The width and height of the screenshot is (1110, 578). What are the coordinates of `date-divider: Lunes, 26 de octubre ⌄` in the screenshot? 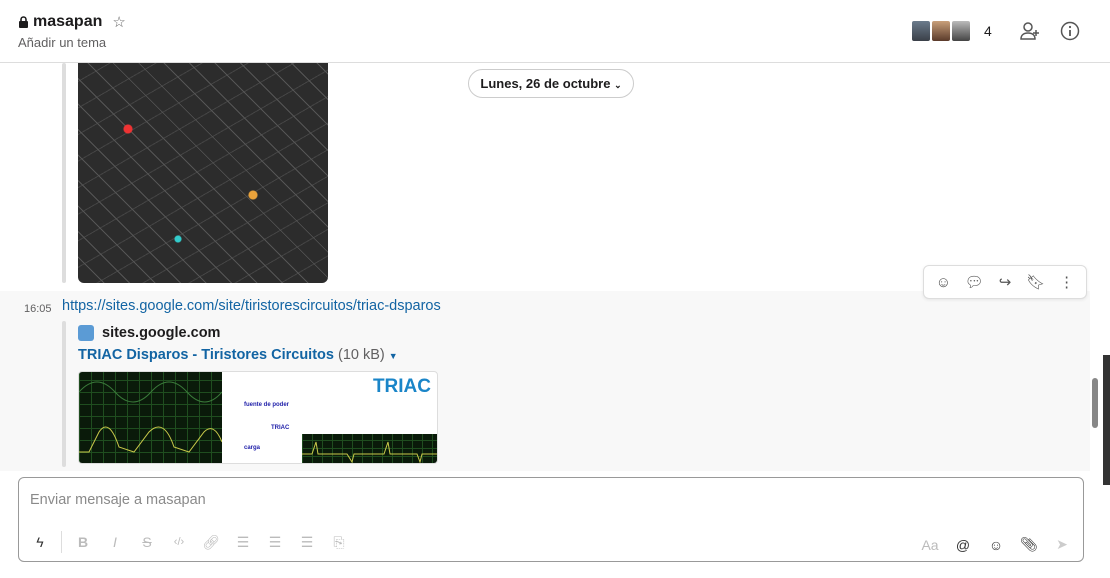 It's located at (551, 83).